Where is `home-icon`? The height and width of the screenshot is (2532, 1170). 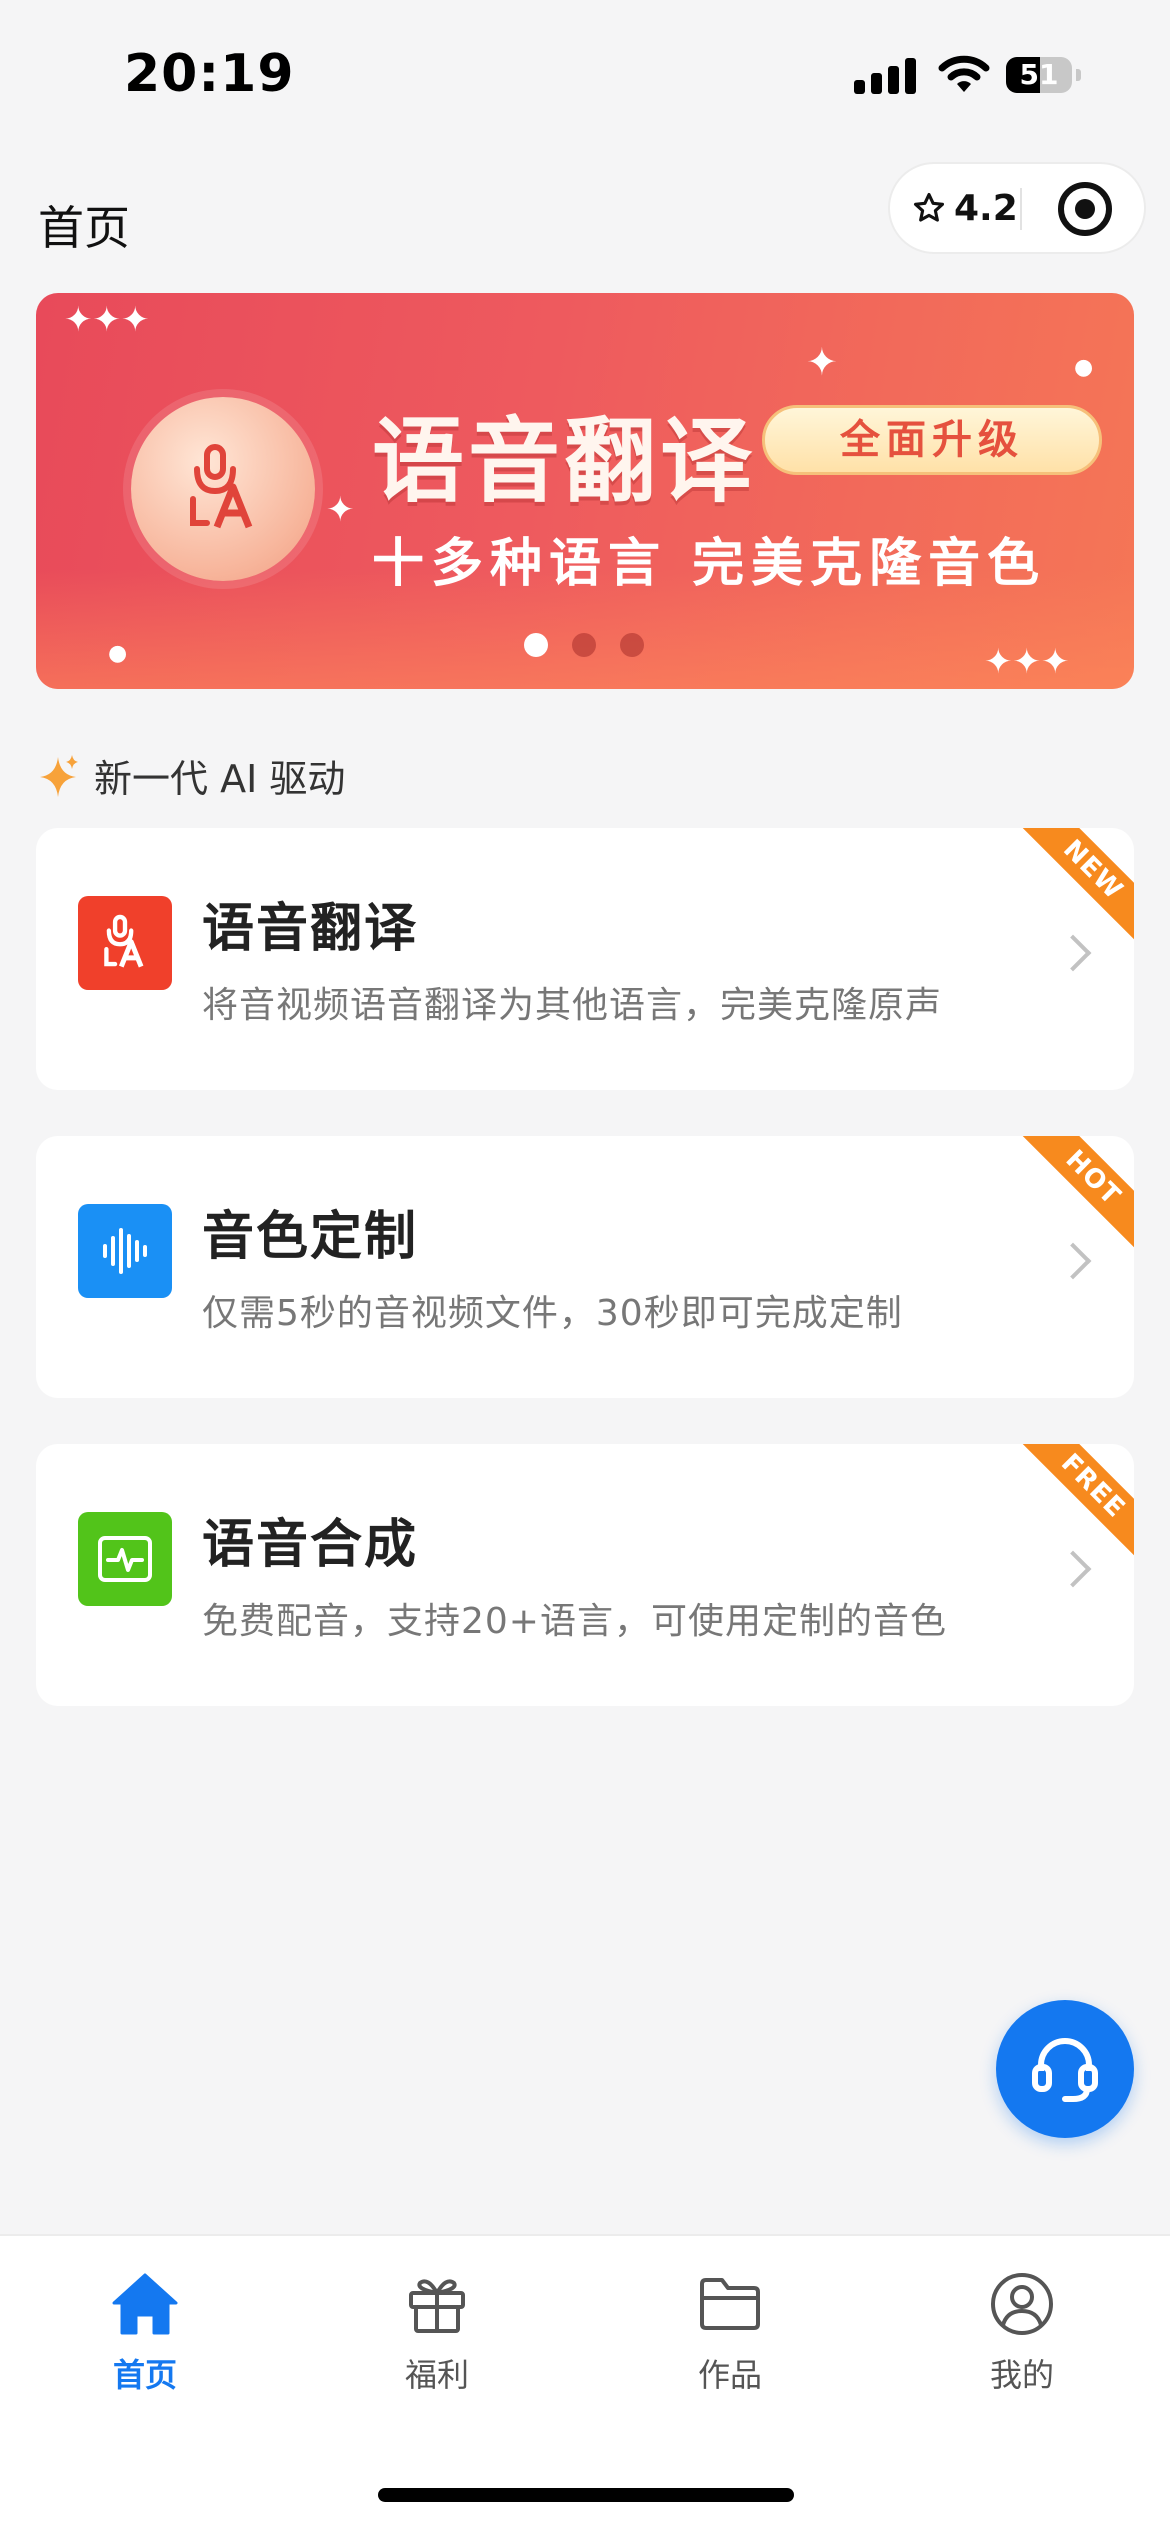
home-icon is located at coordinates (145, 2304).